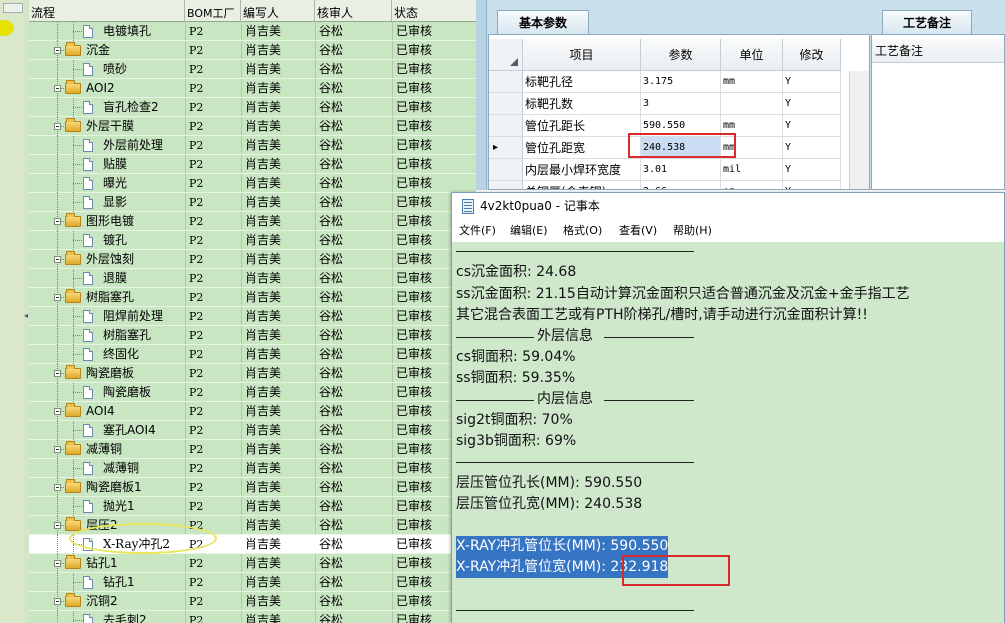 This screenshot has width=1005, height=623. What do you see at coordinates (107, 240) in the screenshot?
I see `tree-node: 镀孔` at bounding box center [107, 240].